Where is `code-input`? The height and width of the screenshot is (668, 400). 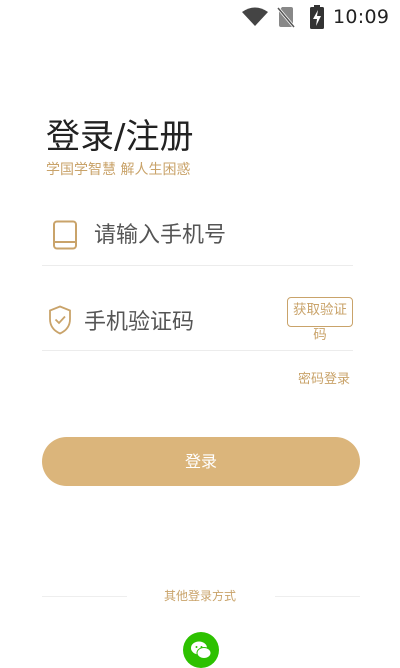
code-input is located at coordinates (179, 322).